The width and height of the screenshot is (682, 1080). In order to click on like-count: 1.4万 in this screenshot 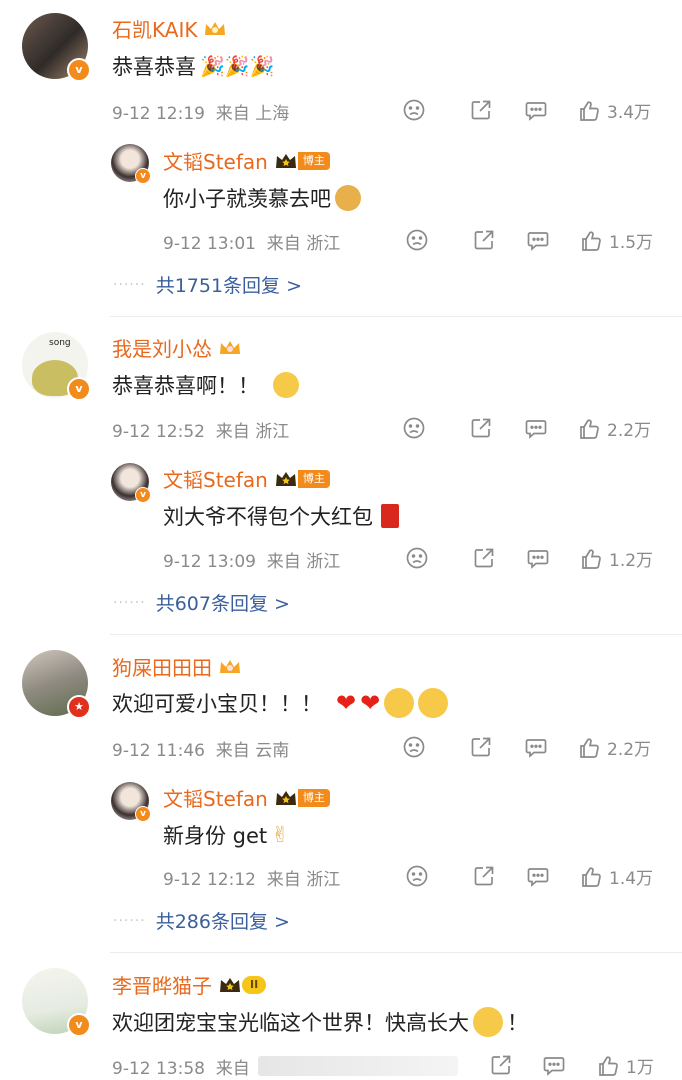, I will do `click(631, 879)`.